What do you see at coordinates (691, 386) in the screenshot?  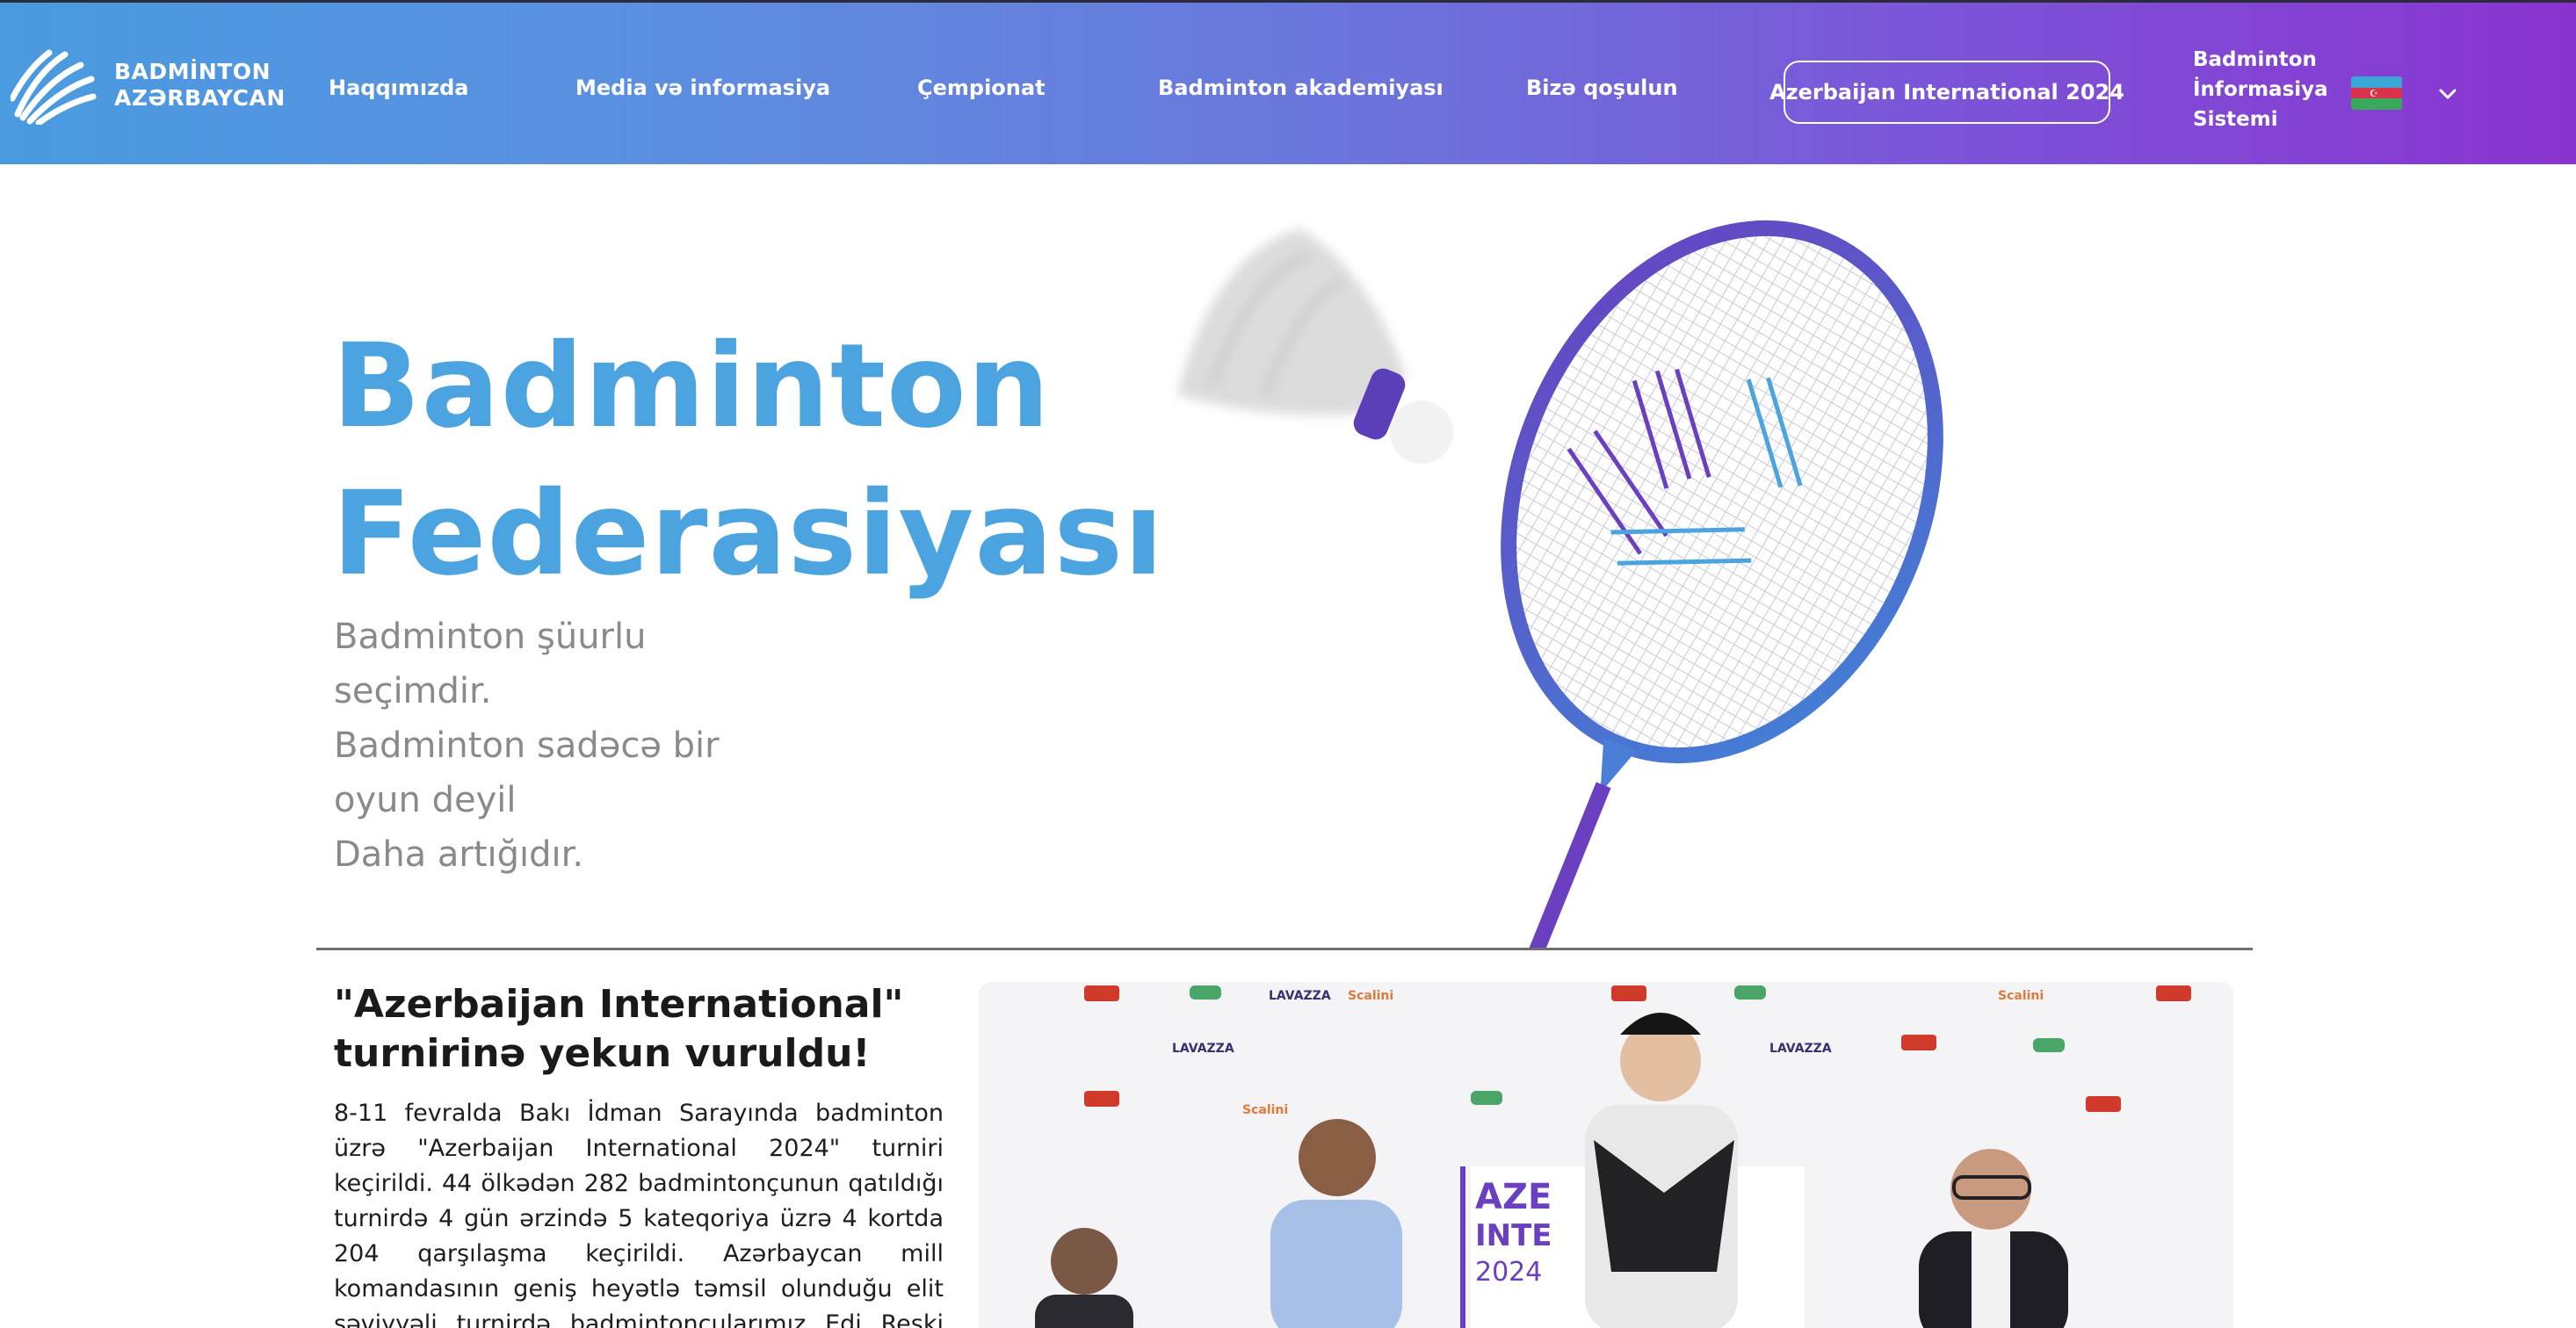 I see `hero-title-line-1: Badminton` at bounding box center [691, 386].